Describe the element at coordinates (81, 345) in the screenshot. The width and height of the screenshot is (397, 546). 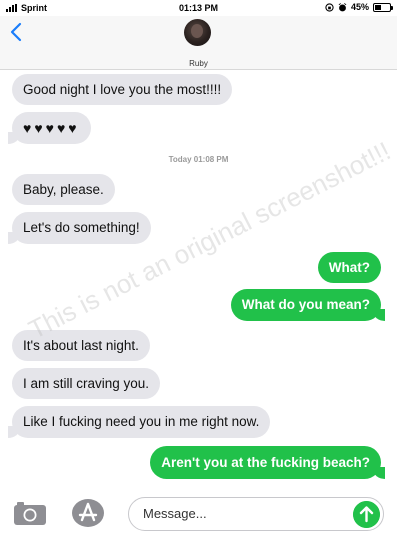
I see `message-bubble-received: It's about last night.` at that location.